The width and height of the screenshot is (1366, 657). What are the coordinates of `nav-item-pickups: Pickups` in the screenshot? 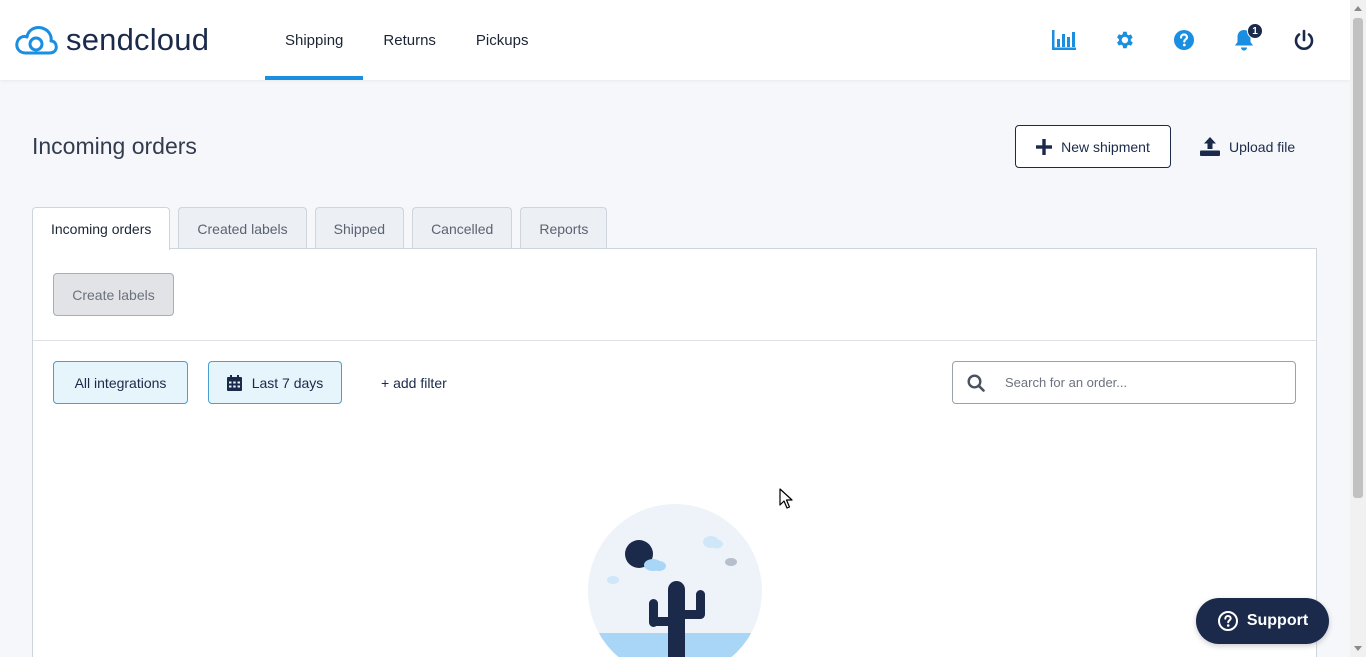 It's located at (502, 40).